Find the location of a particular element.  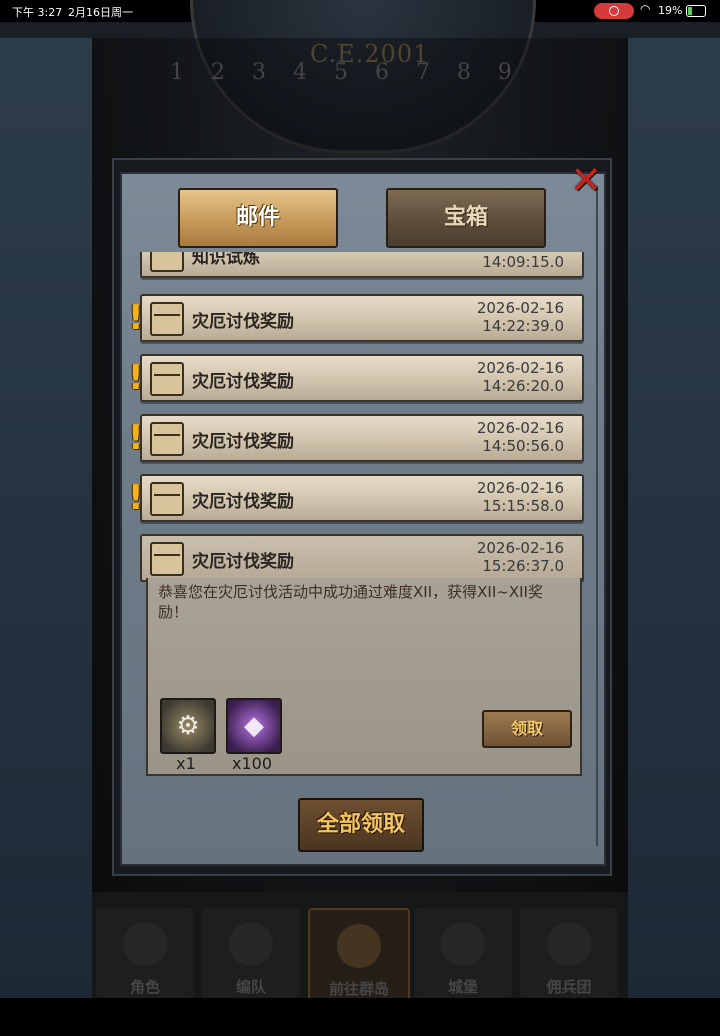

battery-icon is located at coordinates (696, 11).